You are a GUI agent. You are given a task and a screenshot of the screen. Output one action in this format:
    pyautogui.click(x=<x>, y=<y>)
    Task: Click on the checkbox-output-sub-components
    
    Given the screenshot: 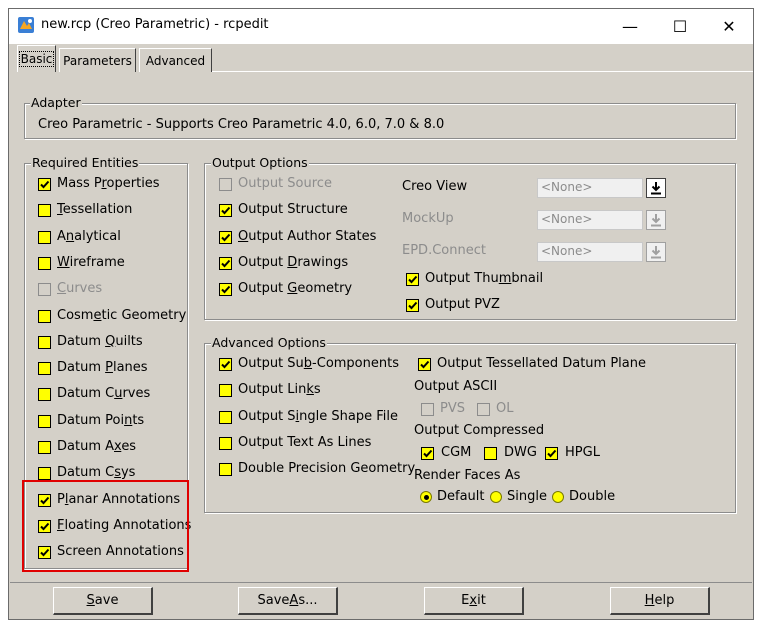 What is the action you would take?
    pyautogui.click(x=225, y=364)
    